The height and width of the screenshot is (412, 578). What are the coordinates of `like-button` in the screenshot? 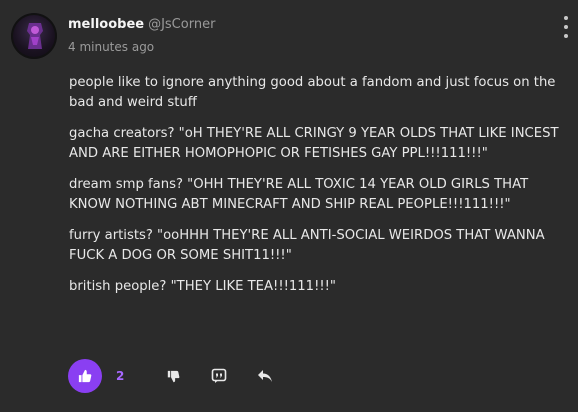 It's located at (85, 376).